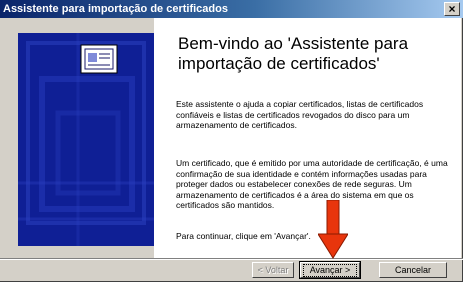 The height and width of the screenshot is (282, 463). I want to click on next-button-label: Avançar >, so click(330, 270).